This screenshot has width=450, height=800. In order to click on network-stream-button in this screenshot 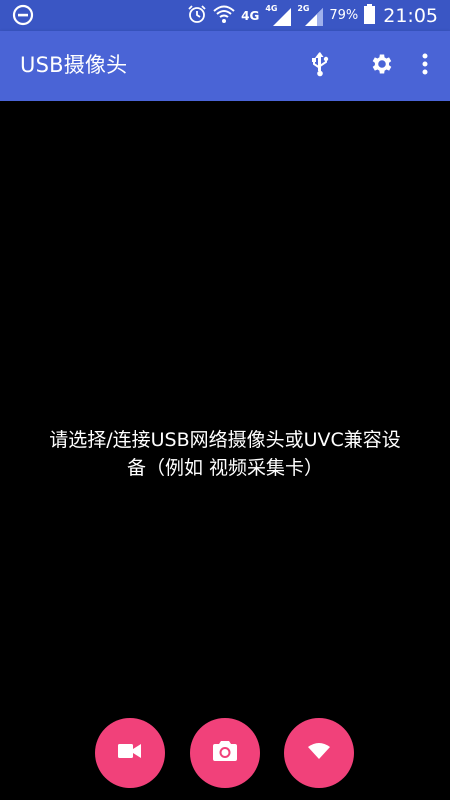, I will do `click(319, 753)`.